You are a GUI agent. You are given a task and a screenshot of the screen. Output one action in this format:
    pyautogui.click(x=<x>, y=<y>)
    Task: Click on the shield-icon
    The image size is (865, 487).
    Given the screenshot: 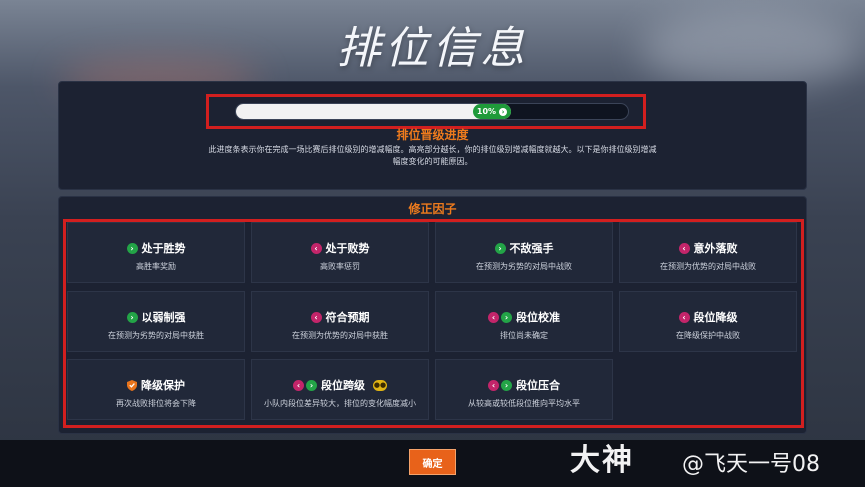 What is the action you would take?
    pyautogui.click(x=132, y=385)
    